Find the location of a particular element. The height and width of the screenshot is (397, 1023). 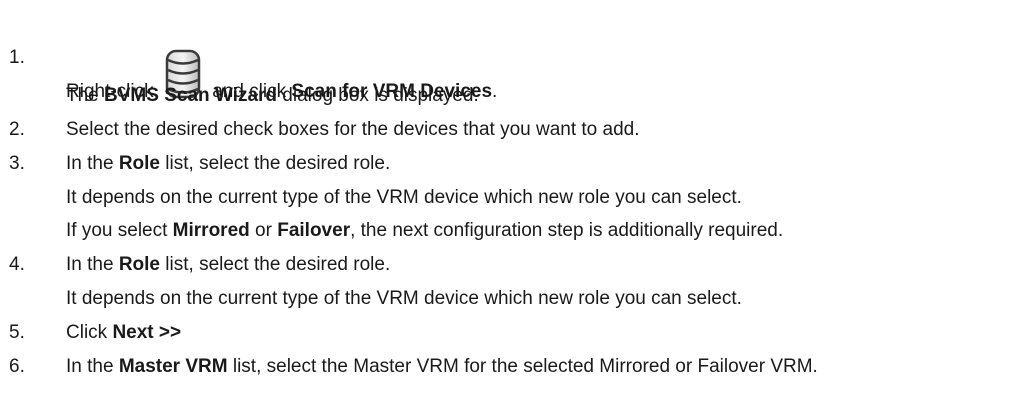

step-line: Click Next >> is located at coordinates (124, 332).